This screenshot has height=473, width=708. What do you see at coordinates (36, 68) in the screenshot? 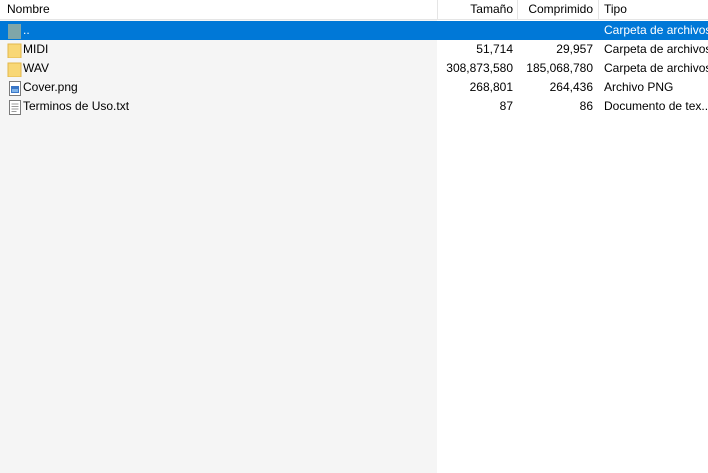
I see `file-name: WAV` at bounding box center [36, 68].